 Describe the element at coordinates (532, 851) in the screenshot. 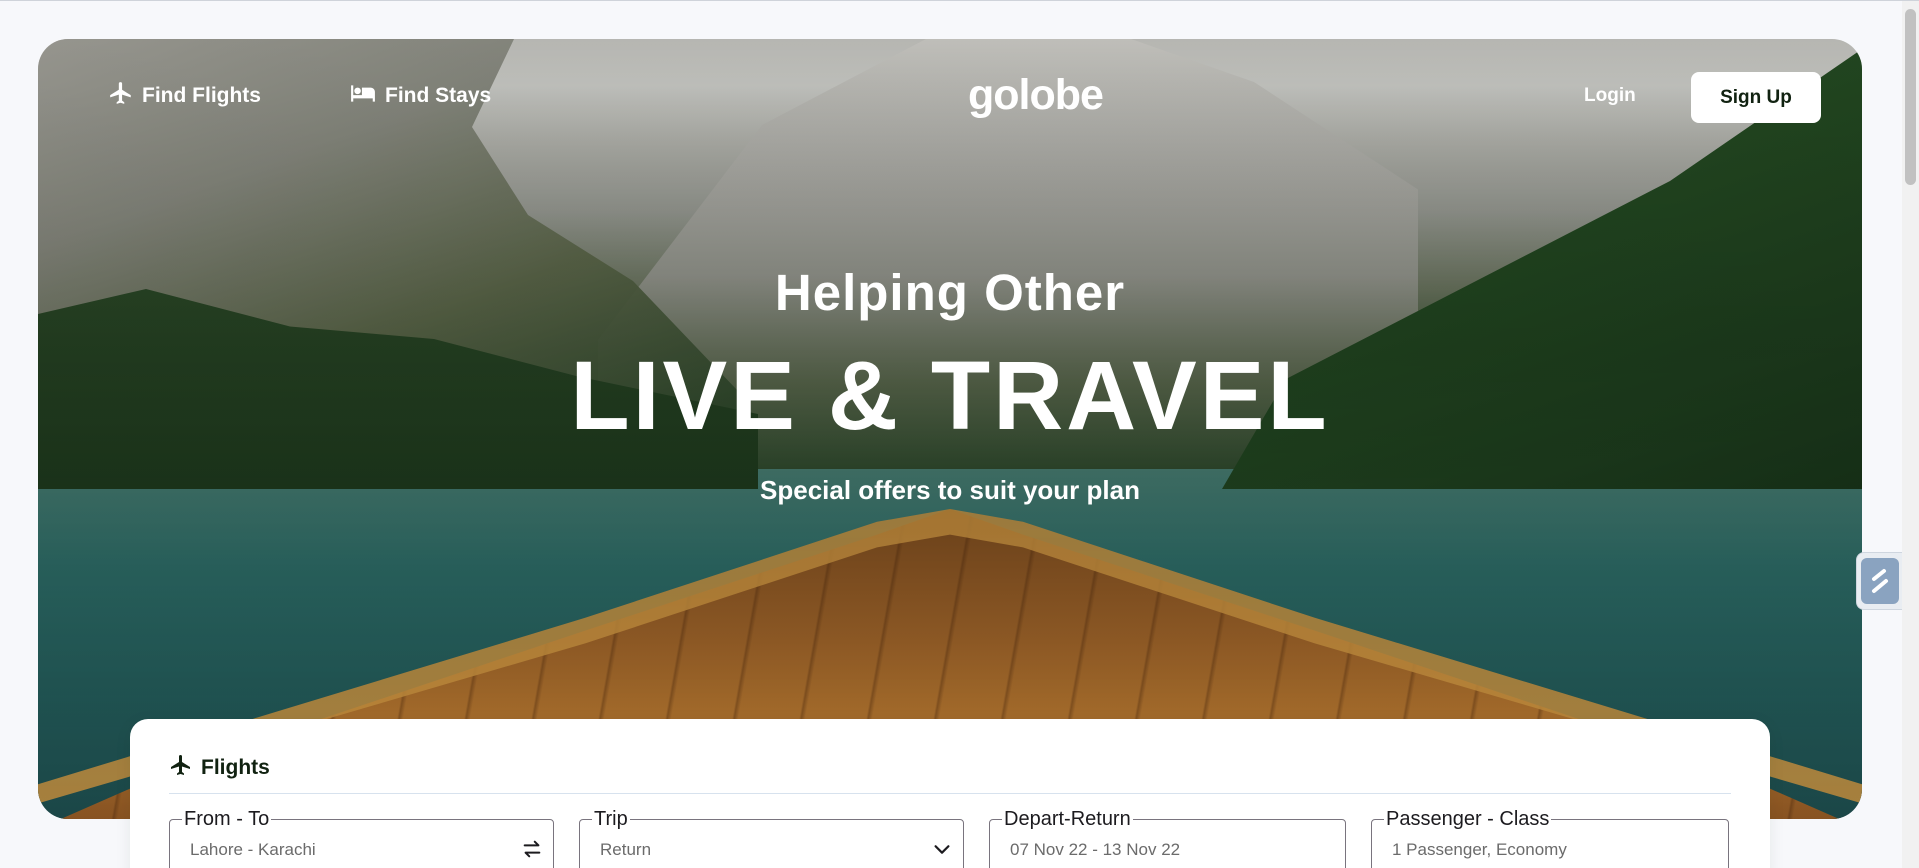

I see `swap-icon` at that location.